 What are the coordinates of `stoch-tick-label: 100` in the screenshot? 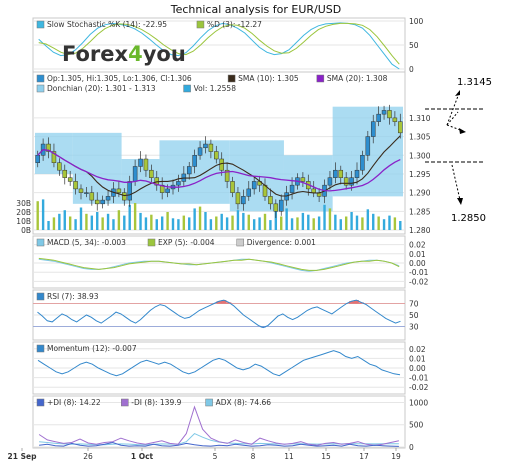 It's located at (416, 21).